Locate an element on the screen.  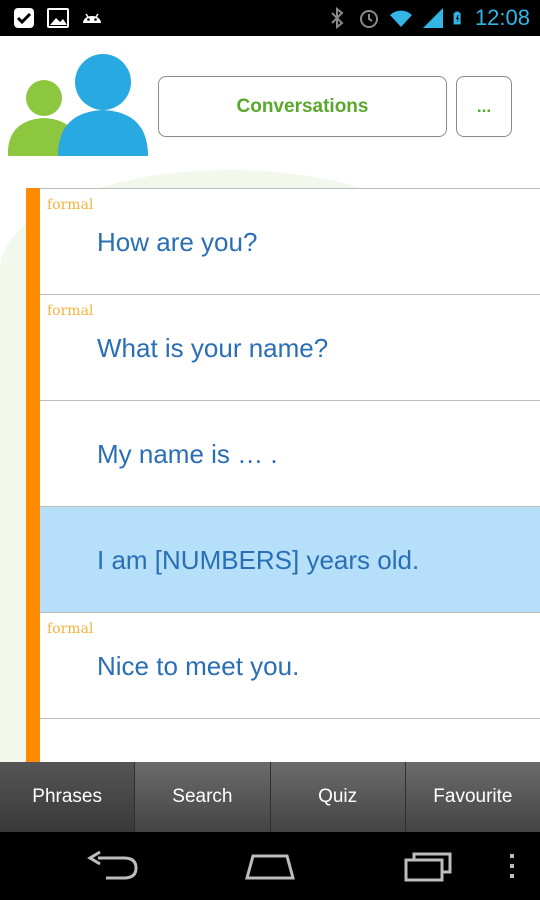
system-status-icons: 12:08 is located at coordinates (427, 18).